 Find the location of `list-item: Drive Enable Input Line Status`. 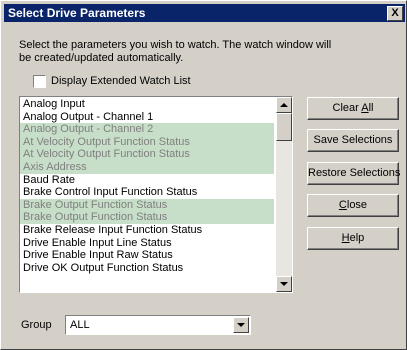

list-item: Drive Enable Input Line Status is located at coordinates (147, 243).